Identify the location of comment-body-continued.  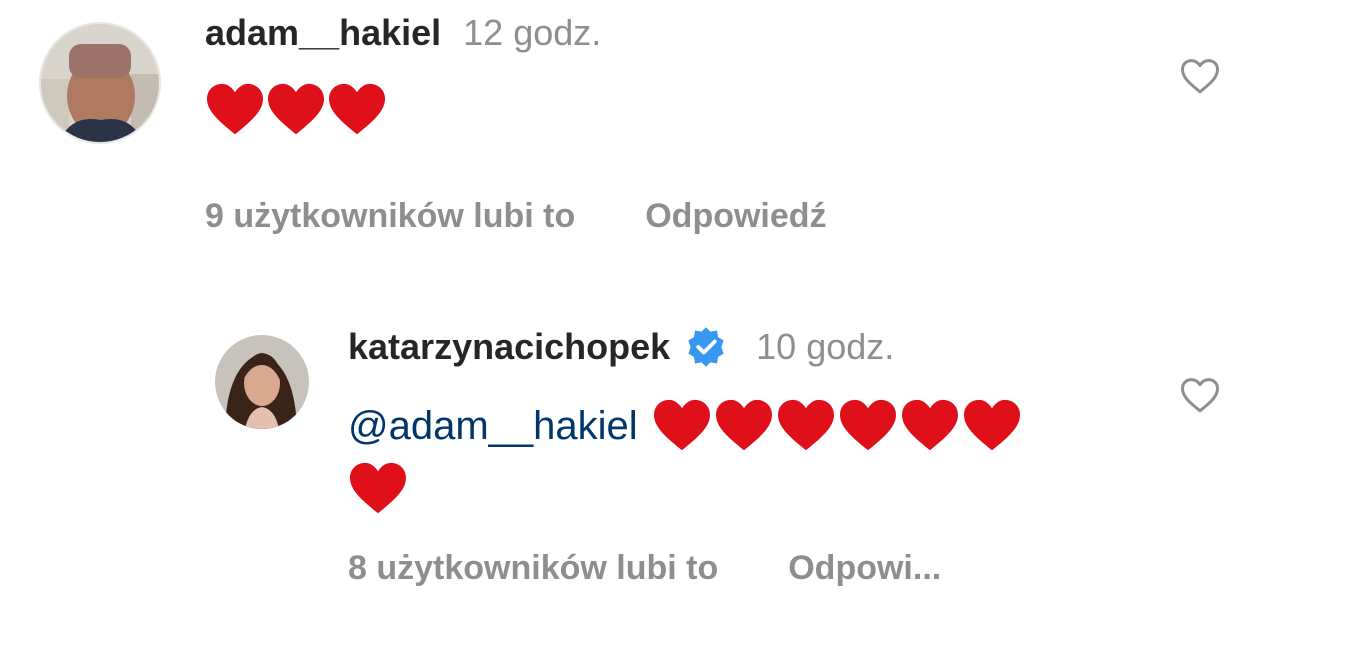
(378, 489).